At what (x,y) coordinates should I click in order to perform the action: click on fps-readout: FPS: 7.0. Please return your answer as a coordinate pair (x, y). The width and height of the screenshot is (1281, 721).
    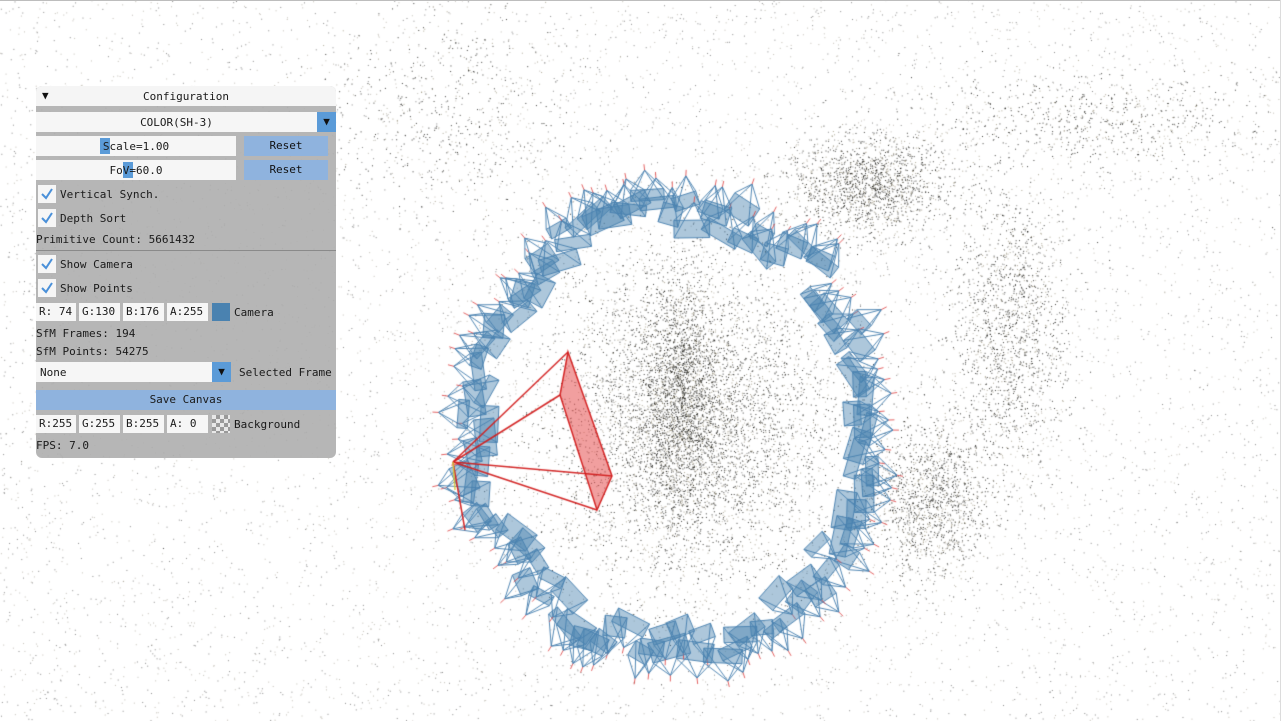
    Looking at the image, I should click on (62, 445).